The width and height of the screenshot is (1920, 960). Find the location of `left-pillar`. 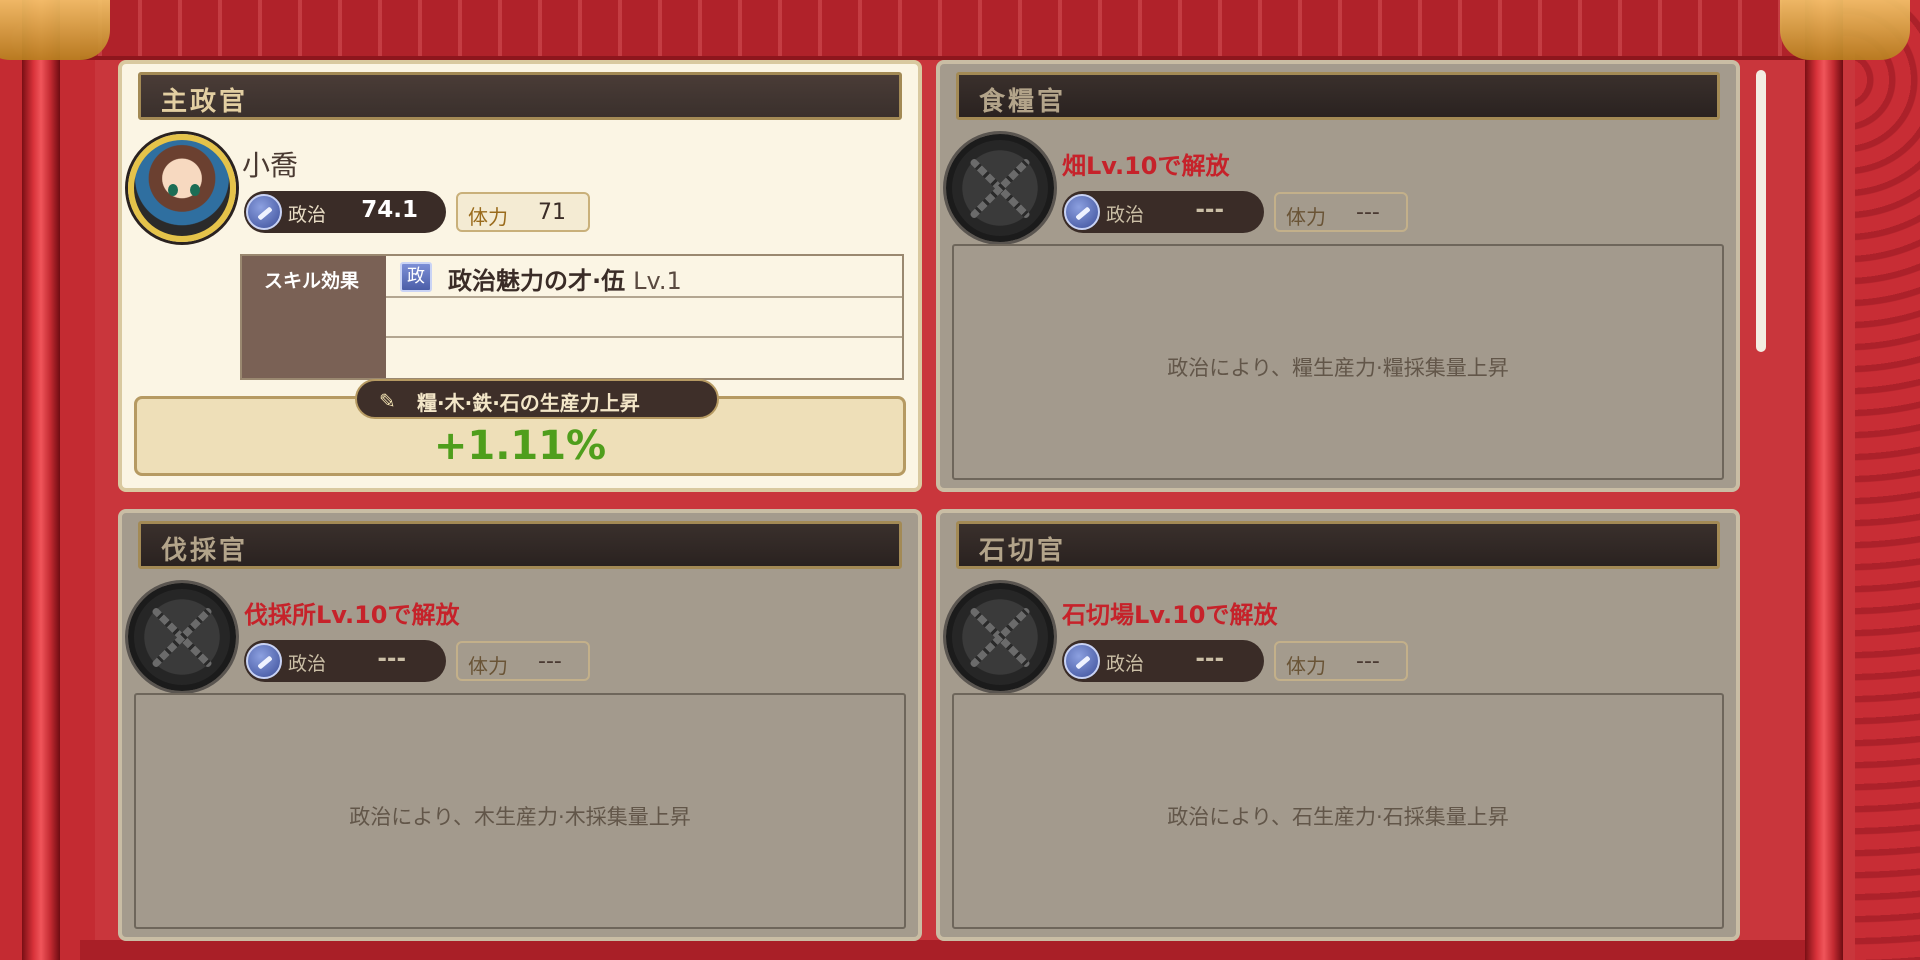

left-pillar is located at coordinates (41, 480).